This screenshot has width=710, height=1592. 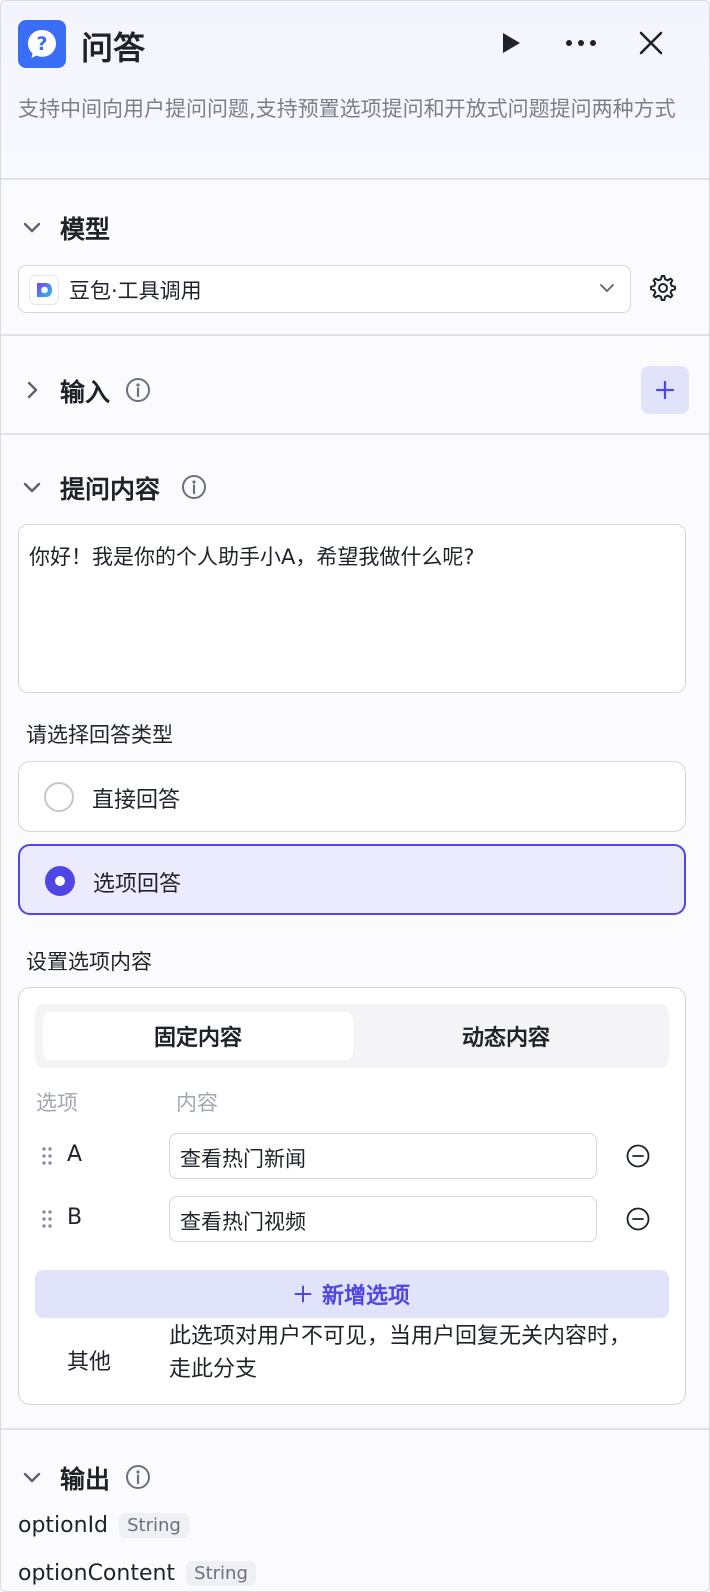 I want to click on model-section-title: 模型, so click(x=85, y=229).